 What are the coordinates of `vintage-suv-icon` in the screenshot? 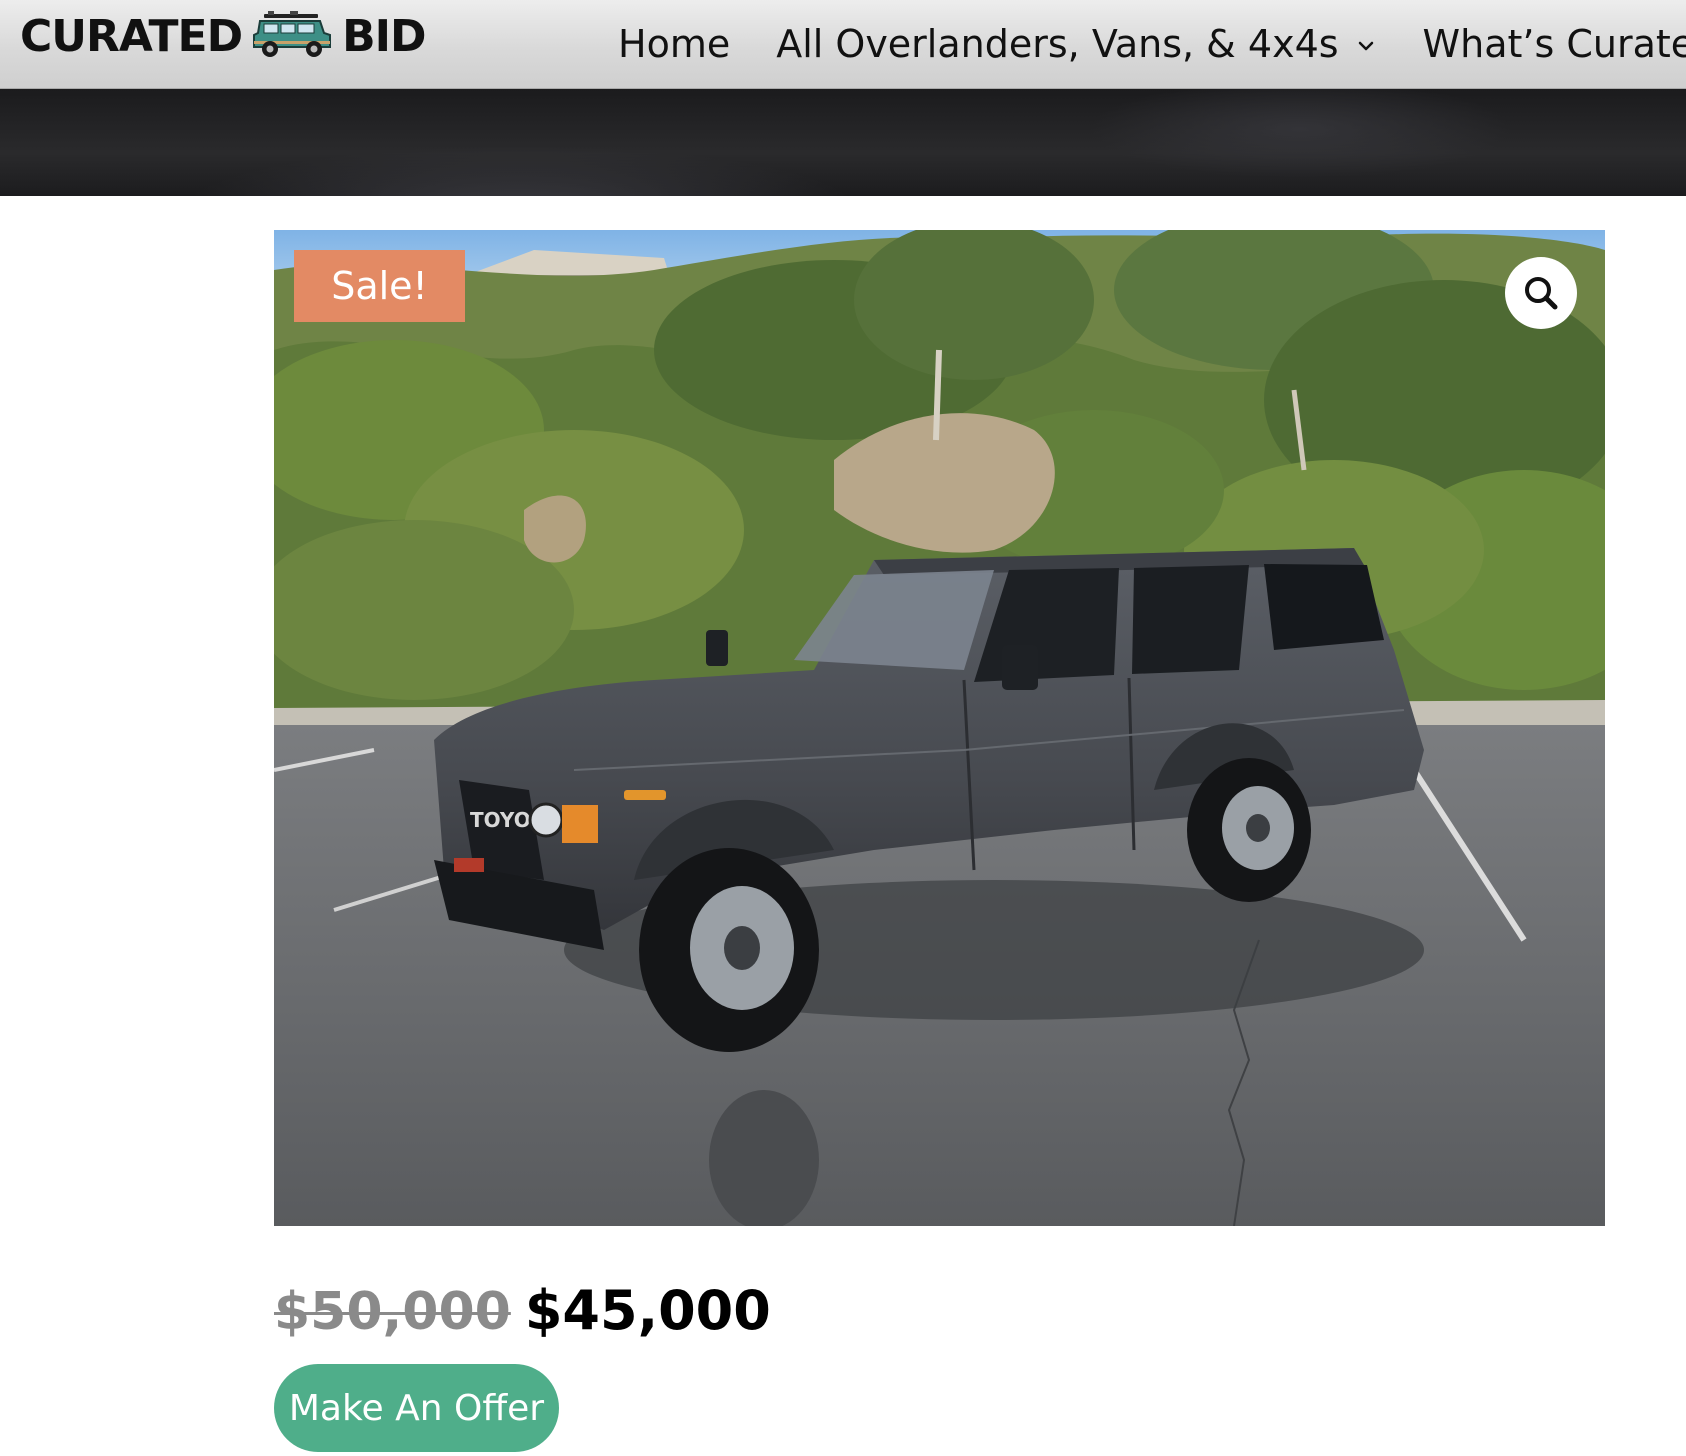 It's located at (292, 34).